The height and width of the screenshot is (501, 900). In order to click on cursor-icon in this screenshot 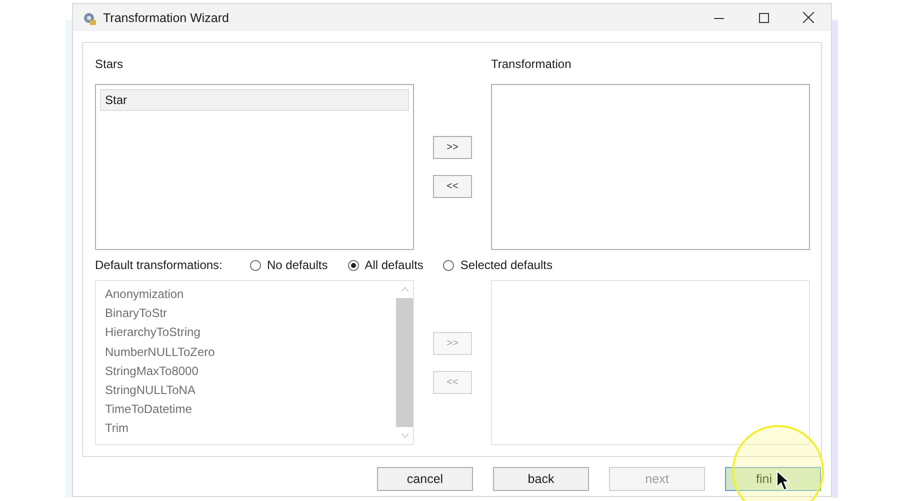, I will do `click(783, 481)`.